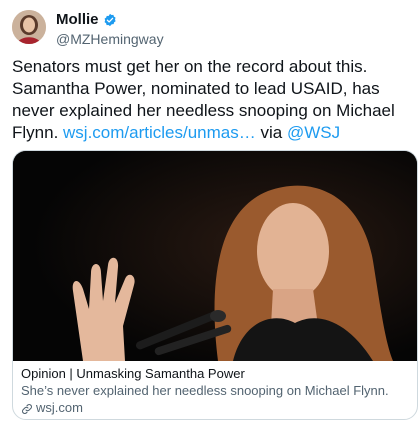 The width and height of the screenshot is (420, 422). Describe the element at coordinates (59, 407) in the screenshot. I see `card-domain: wsj.com` at that location.